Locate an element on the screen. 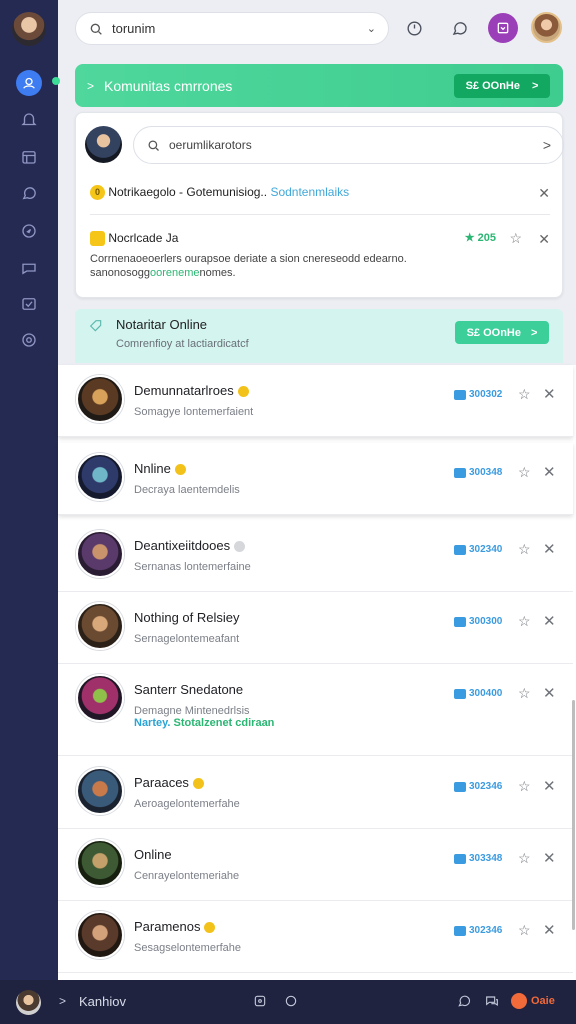  scrollbar is located at coordinates (573, 815).